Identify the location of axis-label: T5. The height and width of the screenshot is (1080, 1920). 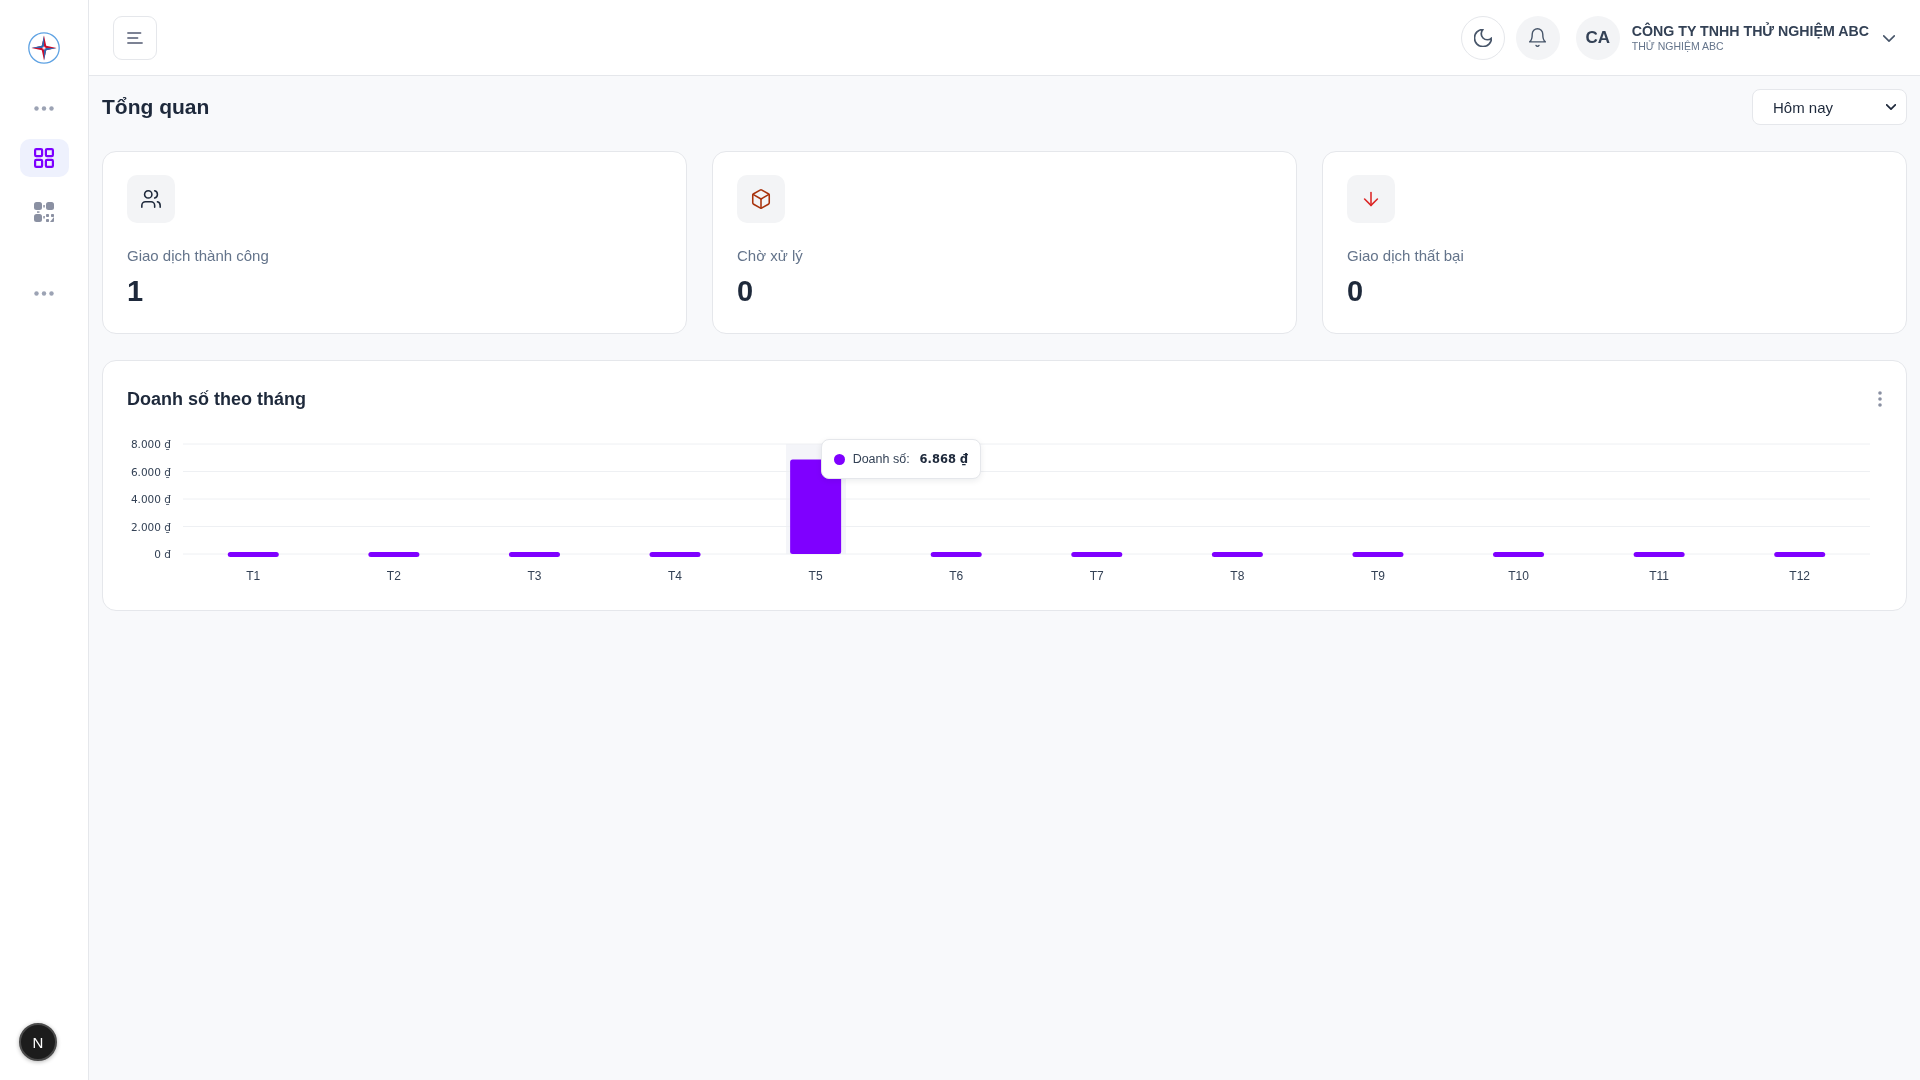
(815, 576).